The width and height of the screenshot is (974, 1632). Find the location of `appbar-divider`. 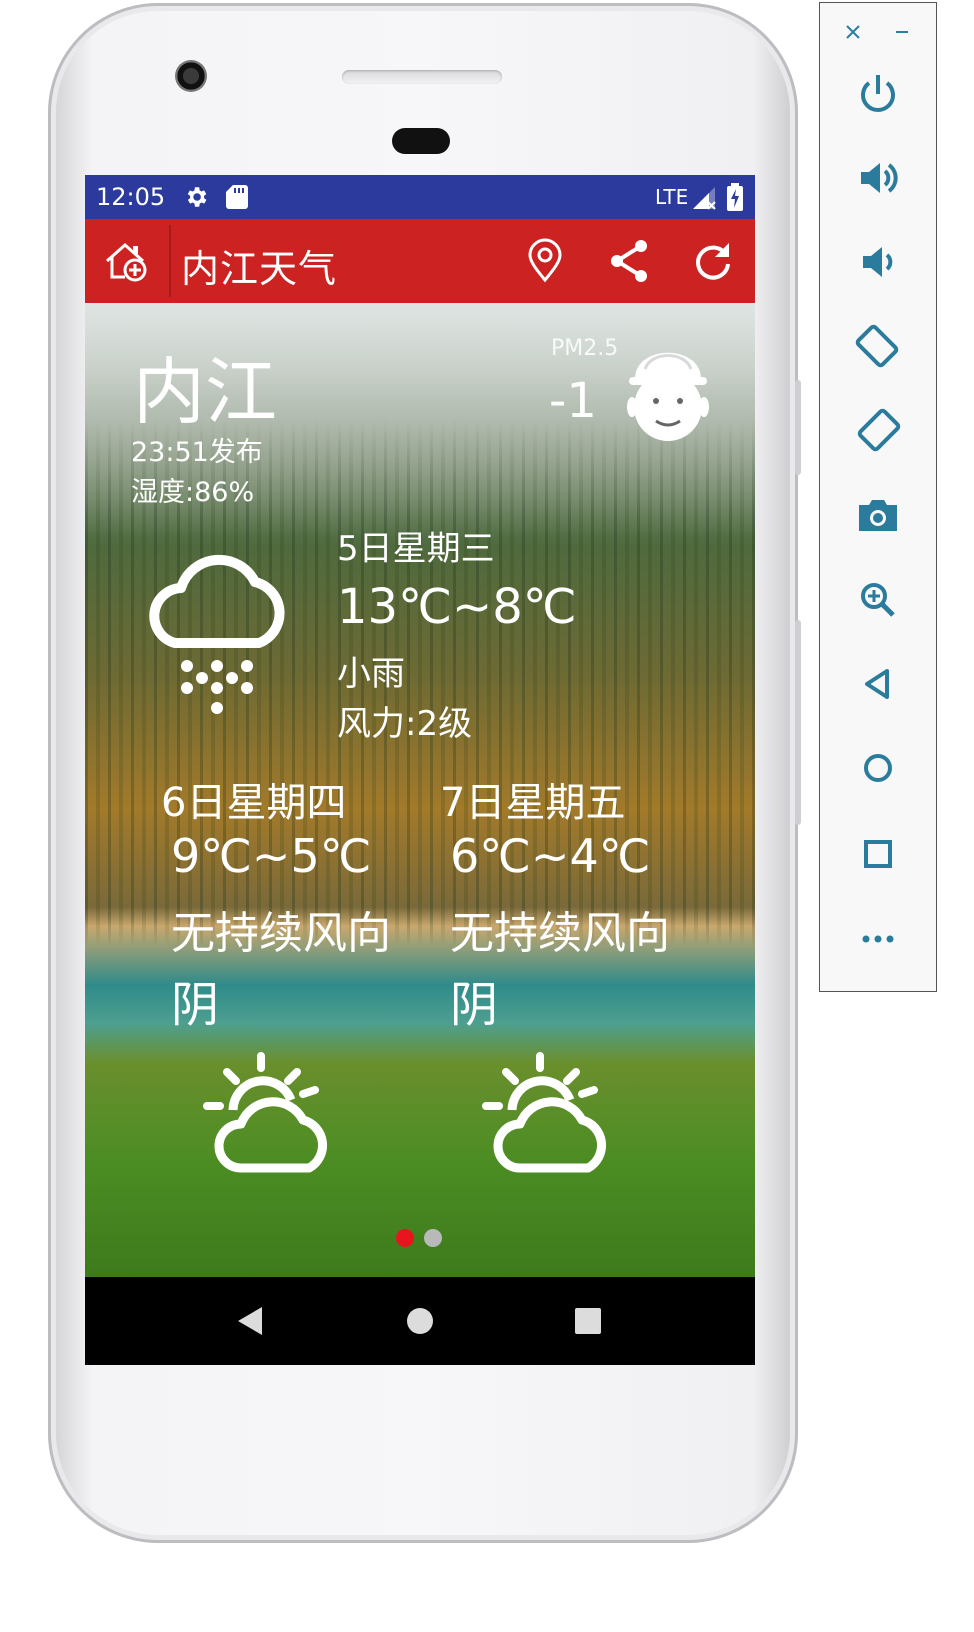

appbar-divider is located at coordinates (170, 261).